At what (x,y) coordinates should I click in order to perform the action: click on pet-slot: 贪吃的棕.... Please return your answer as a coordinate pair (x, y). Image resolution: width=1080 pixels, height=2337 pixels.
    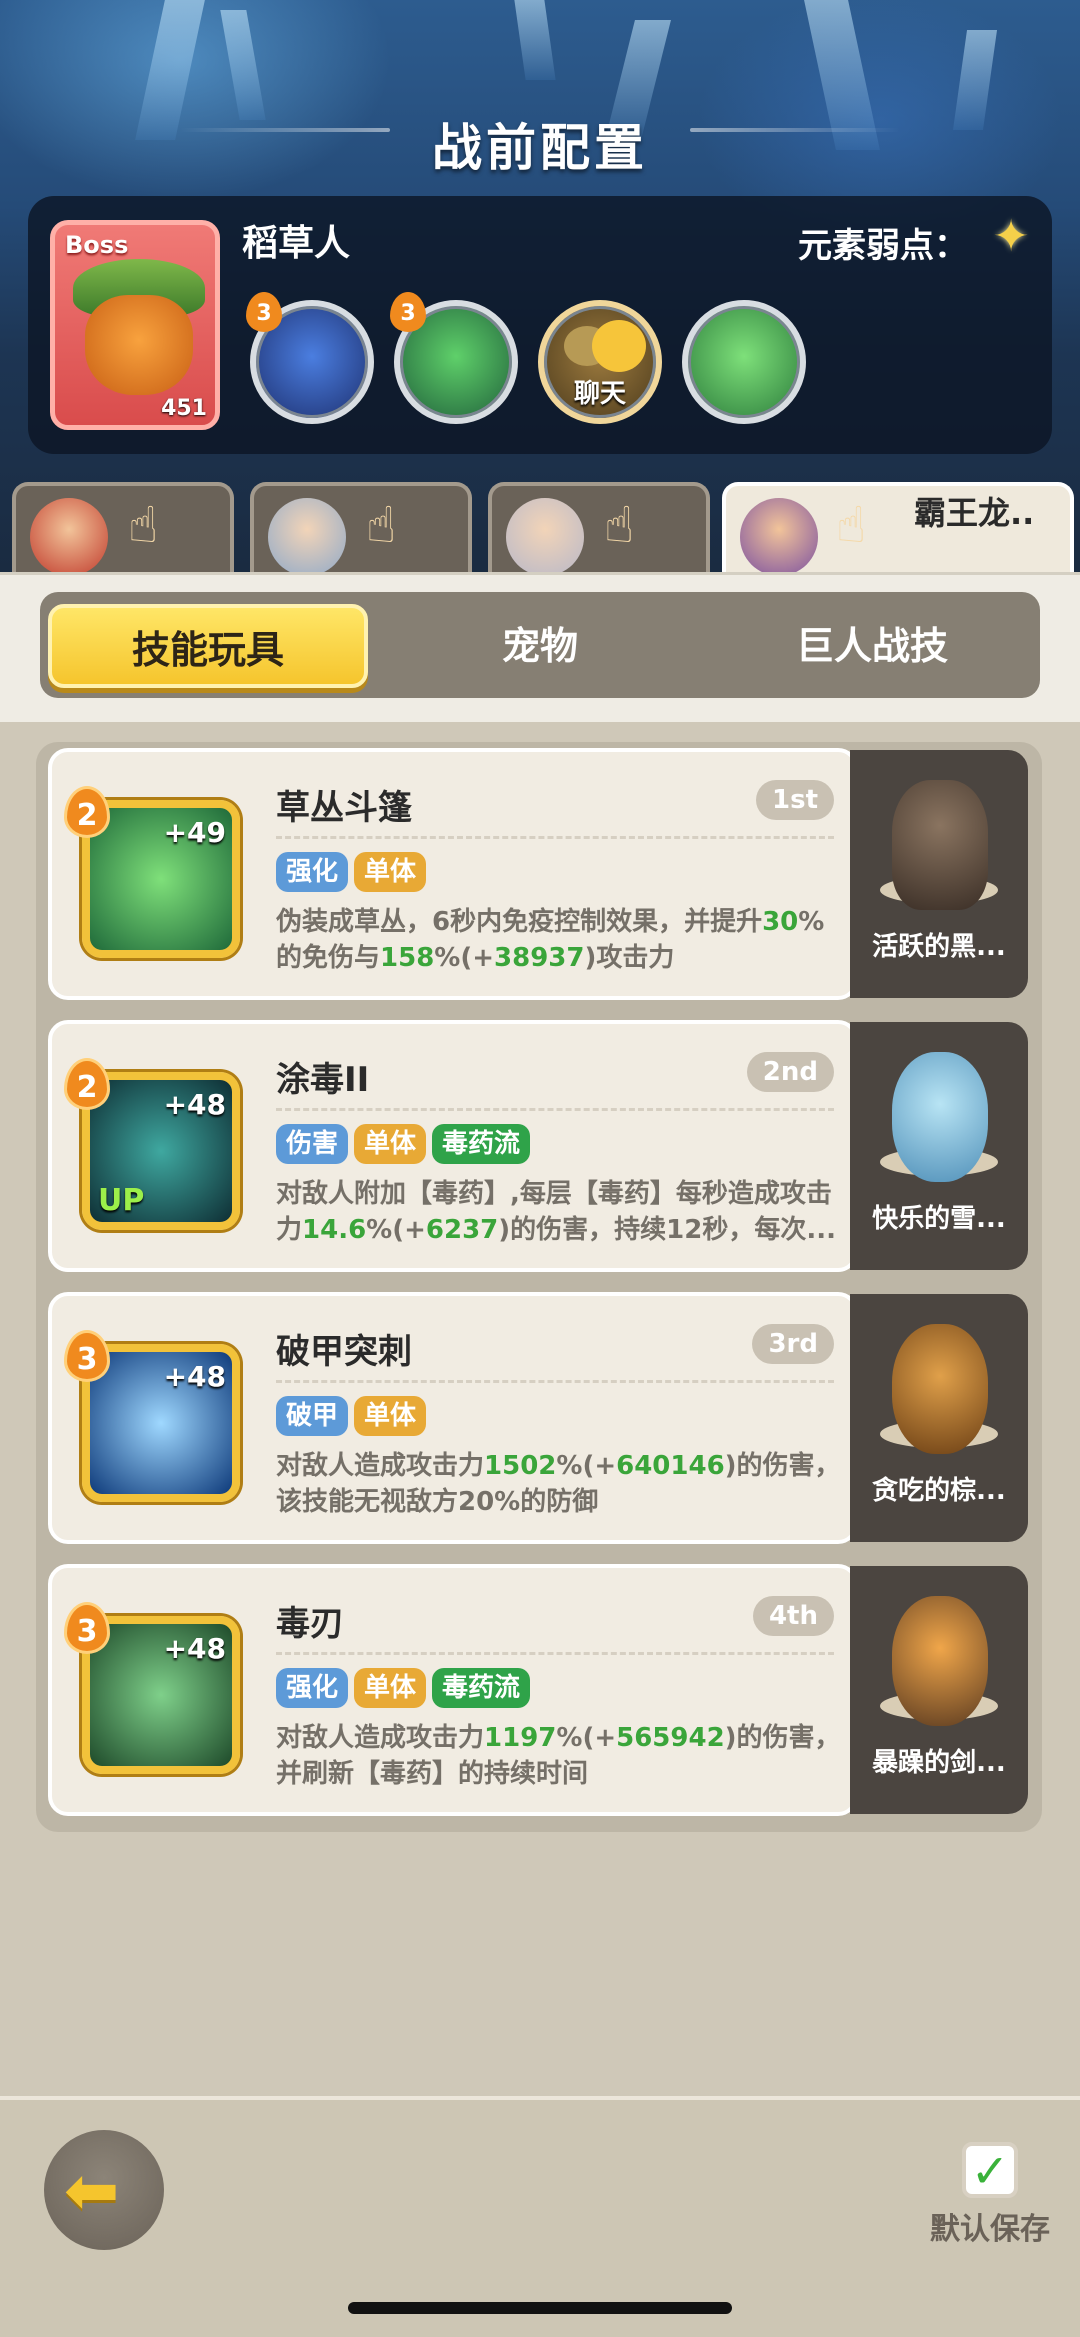
    Looking at the image, I should click on (939, 1418).